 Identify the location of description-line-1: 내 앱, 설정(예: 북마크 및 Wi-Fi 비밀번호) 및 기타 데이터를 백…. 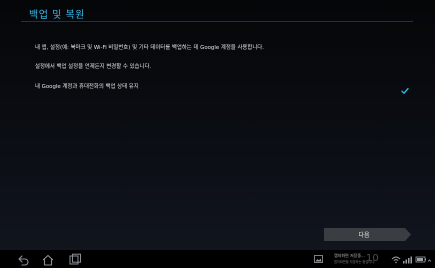
(149, 48).